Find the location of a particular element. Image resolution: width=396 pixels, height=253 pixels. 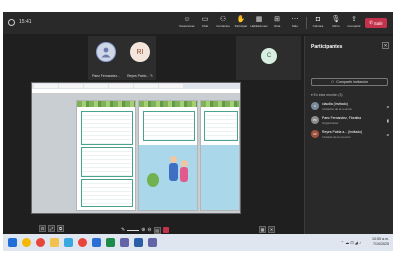

zoom-out-icon: ⊖ is located at coordinates (149, 230).